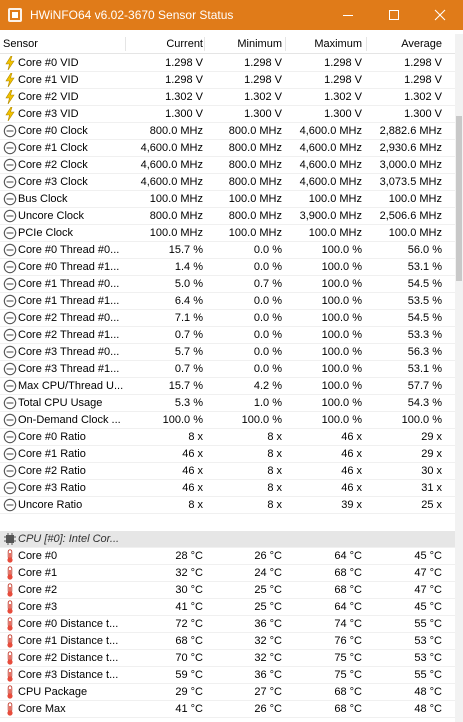 This screenshot has width=463, height=722. What do you see at coordinates (424, 386) in the screenshot?
I see `average-value: 57.7 %` at bounding box center [424, 386].